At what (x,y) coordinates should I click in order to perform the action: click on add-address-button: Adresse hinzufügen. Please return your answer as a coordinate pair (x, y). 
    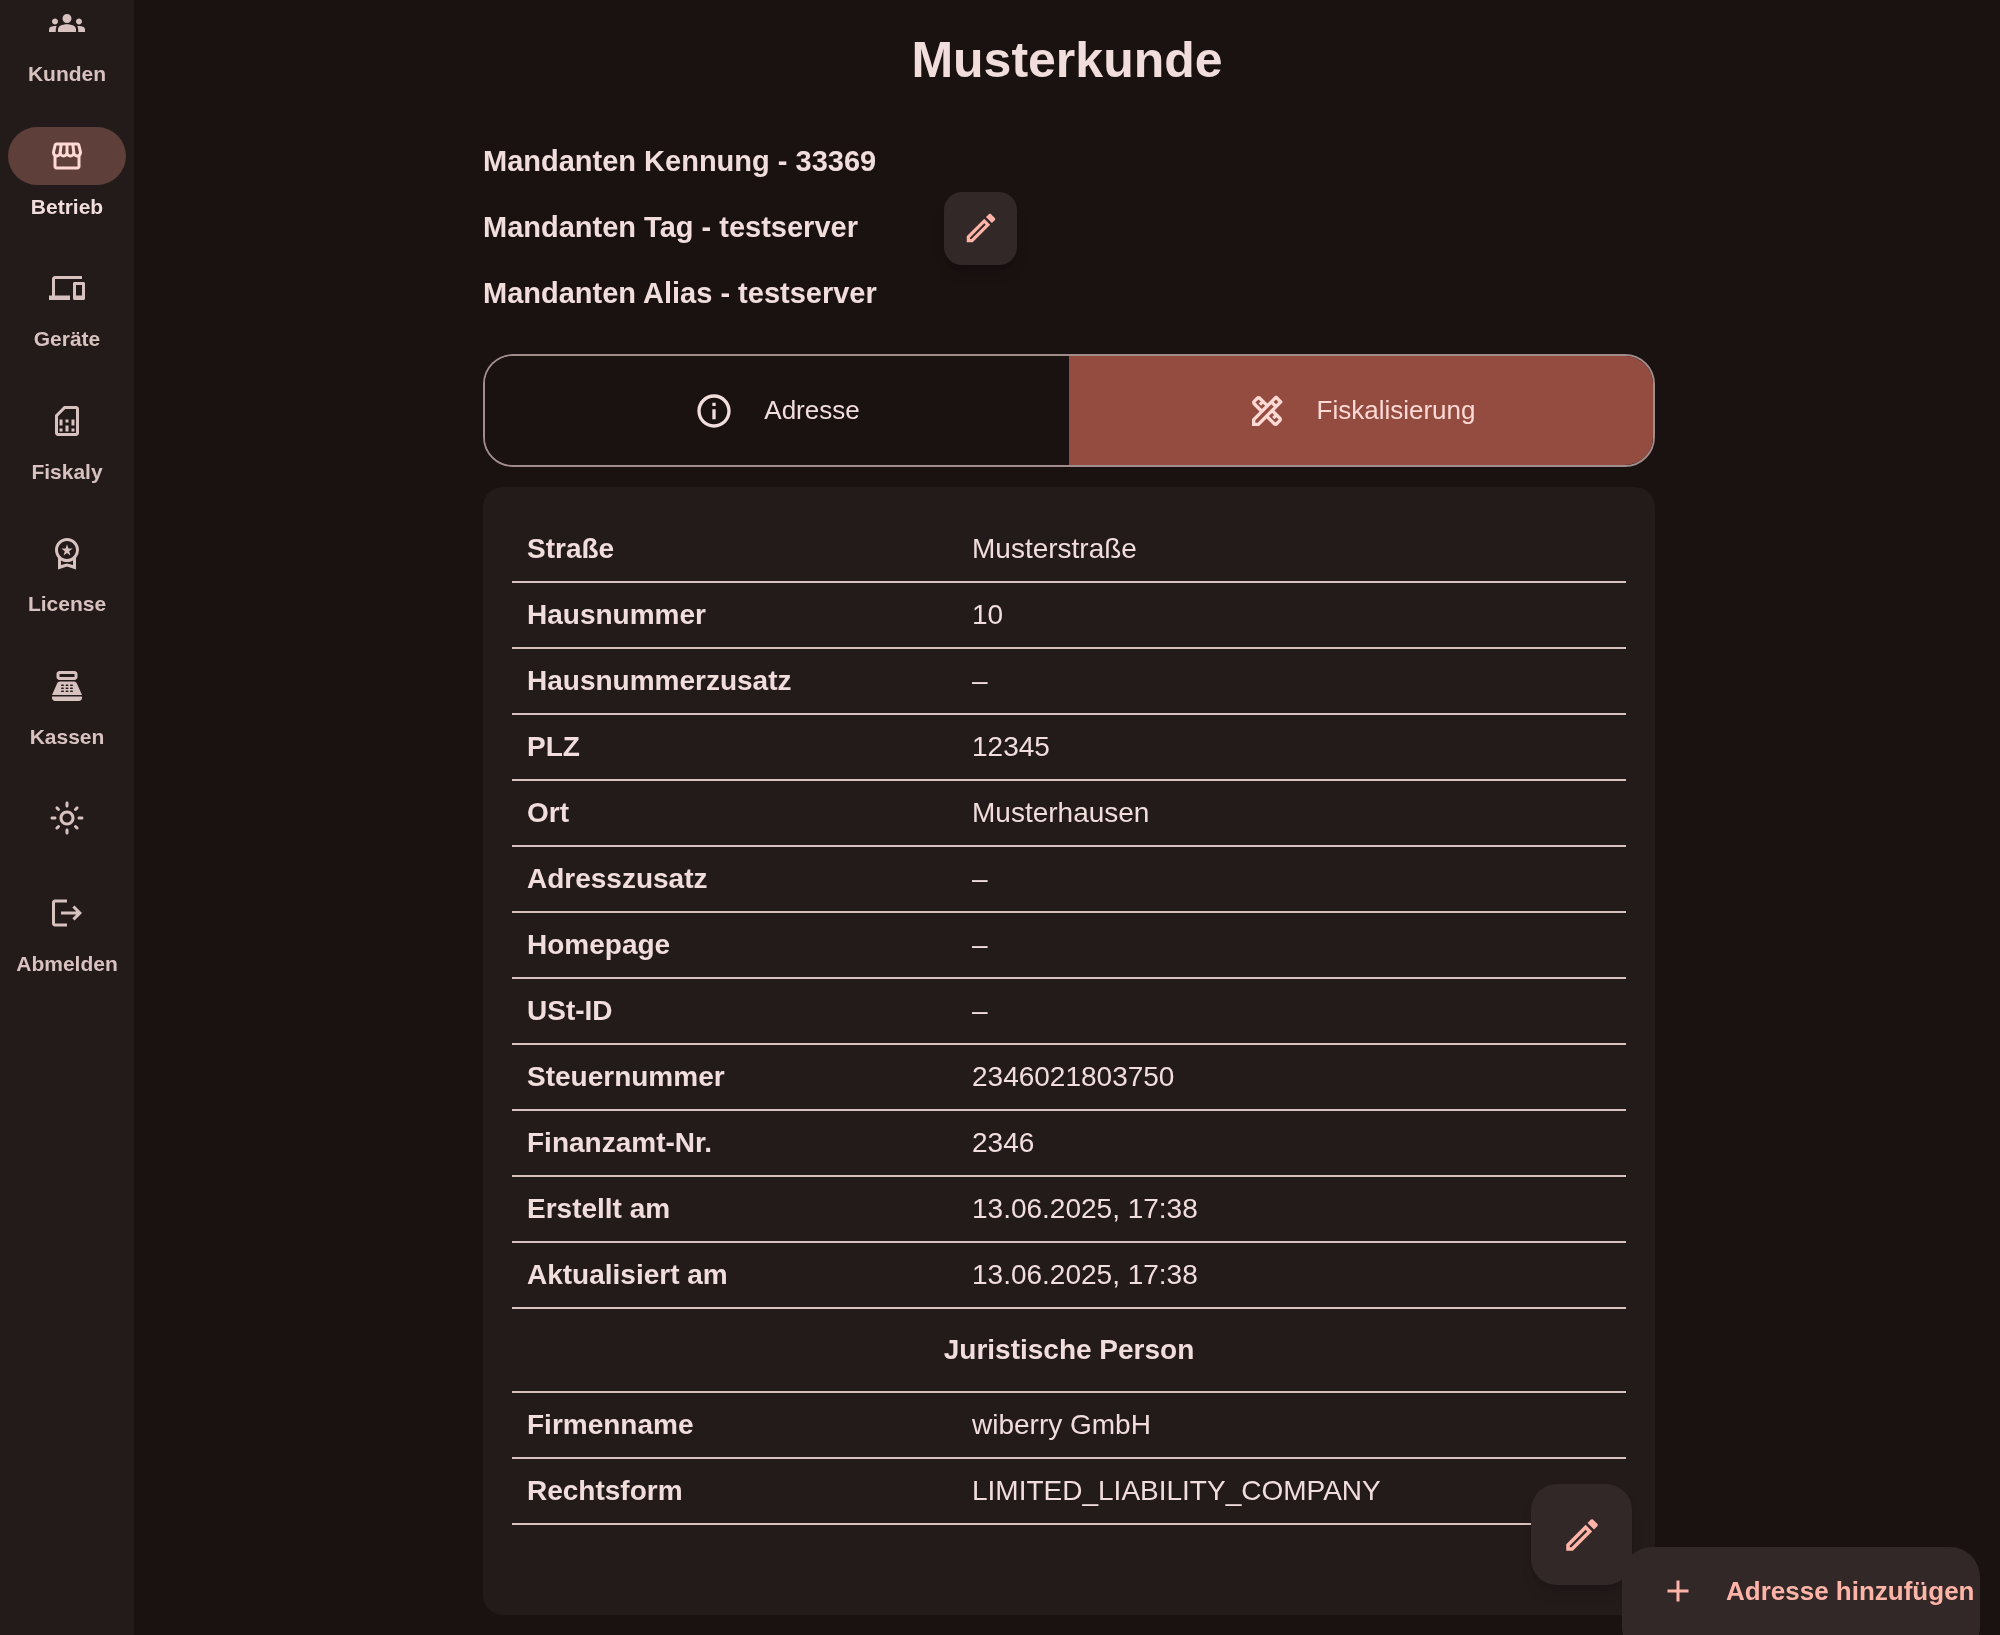
    Looking at the image, I should click on (1801, 1591).